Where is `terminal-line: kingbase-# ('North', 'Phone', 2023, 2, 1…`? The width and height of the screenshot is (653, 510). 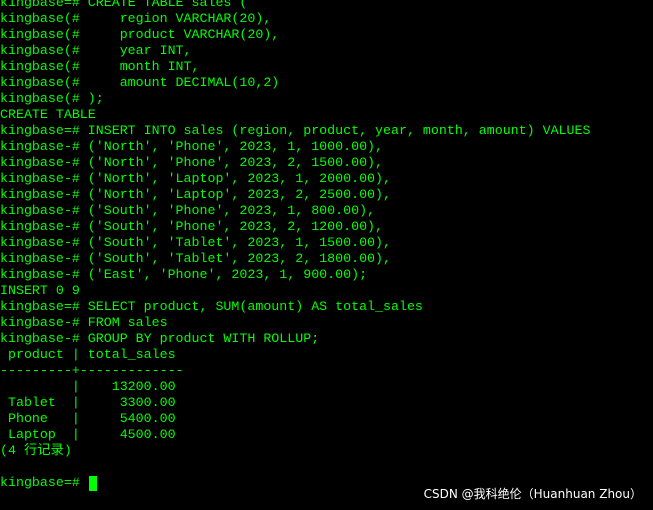 terminal-line: kingbase-# ('North', 'Phone', 2023, 2, 1… is located at coordinates (192, 162).